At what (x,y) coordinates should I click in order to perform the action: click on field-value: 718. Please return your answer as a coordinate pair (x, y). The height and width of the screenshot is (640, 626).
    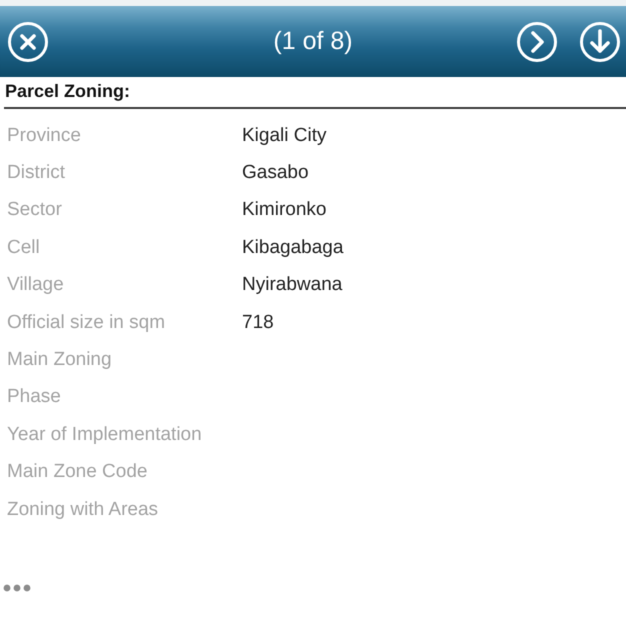
    Looking at the image, I should click on (258, 323).